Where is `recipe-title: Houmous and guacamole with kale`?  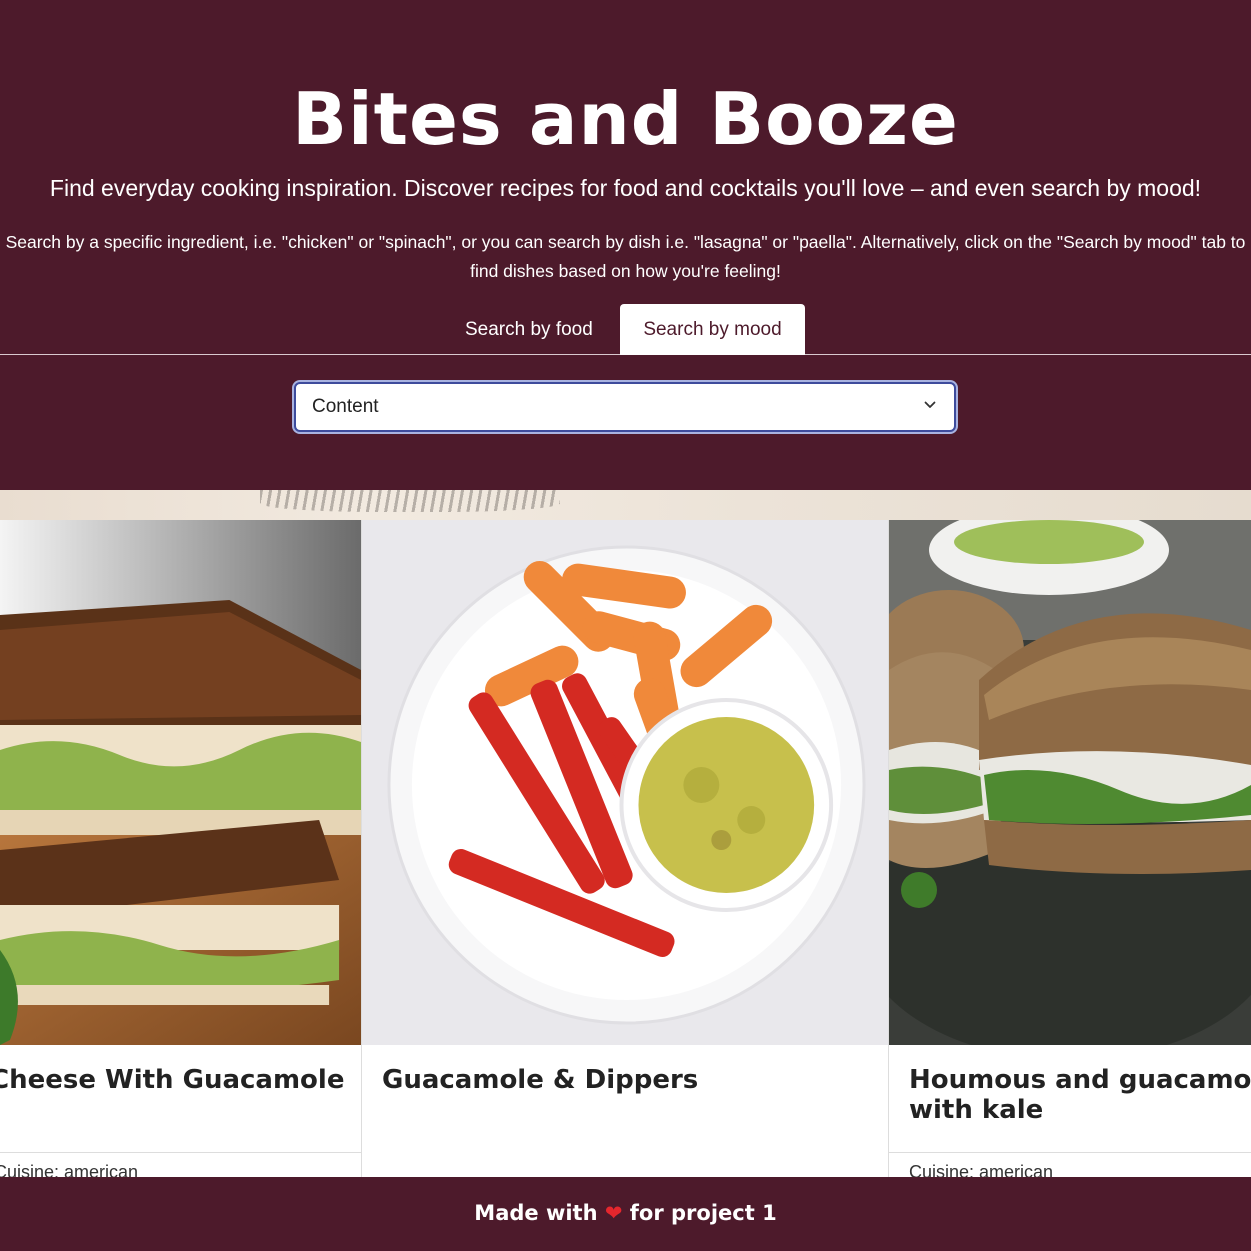 recipe-title: Houmous and guacamole with kale is located at coordinates (1080, 1095).